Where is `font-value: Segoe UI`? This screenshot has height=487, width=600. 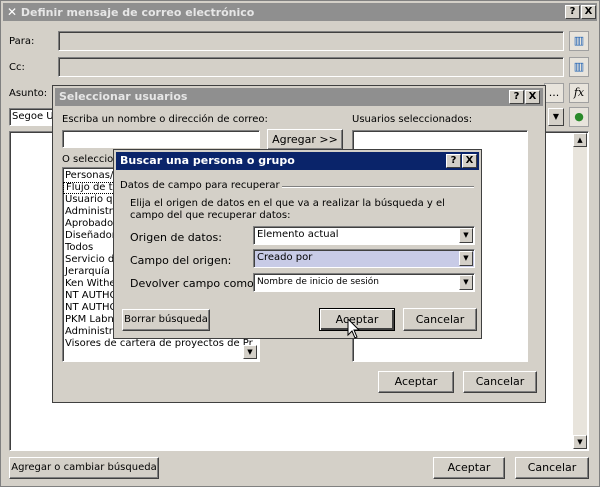 font-value: Segoe UI is located at coordinates (34, 116).